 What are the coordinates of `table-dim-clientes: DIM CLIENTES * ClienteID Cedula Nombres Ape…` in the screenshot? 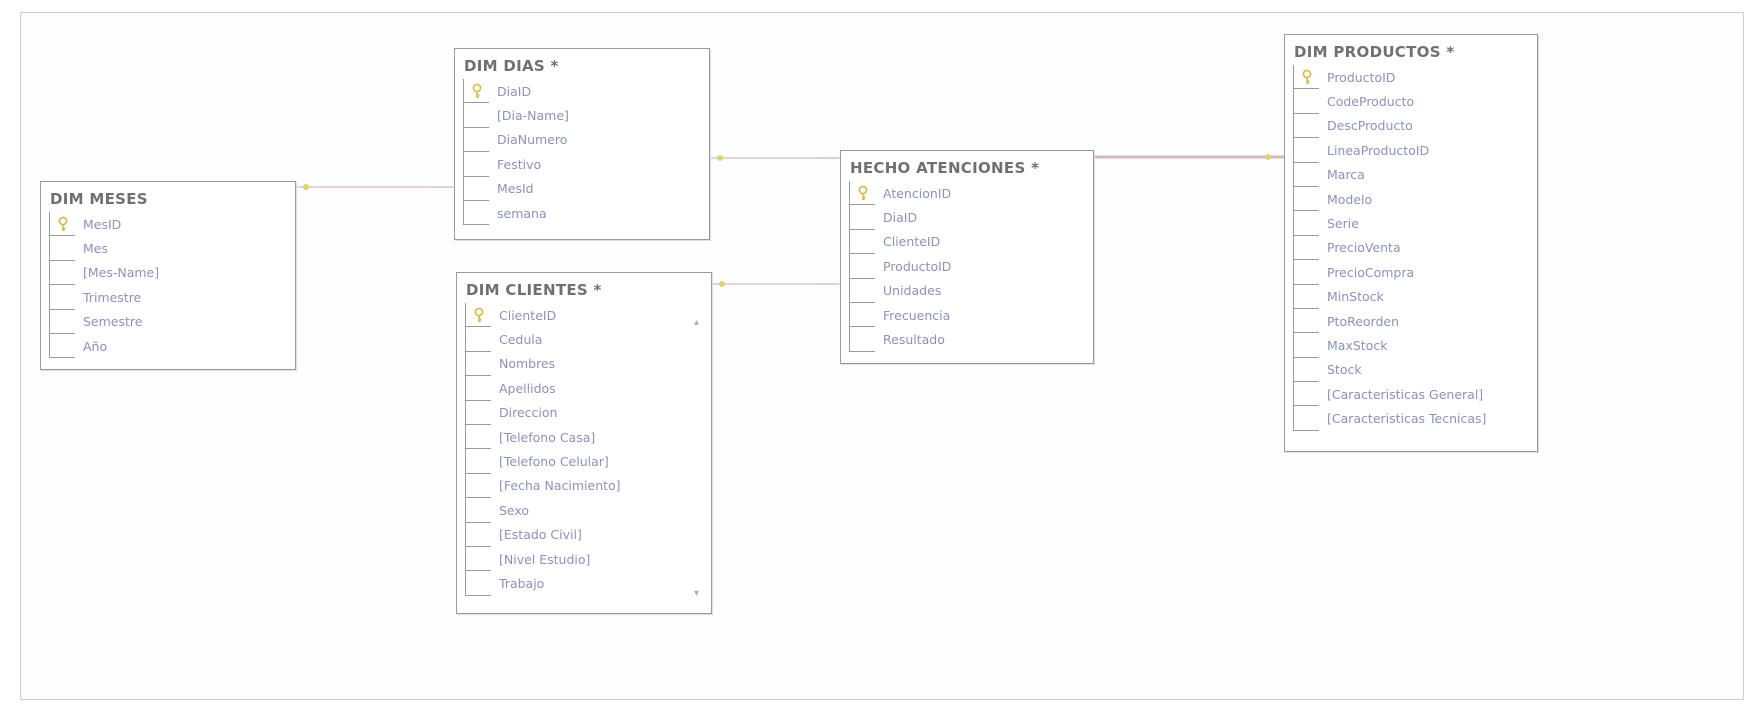 It's located at (584, 443).